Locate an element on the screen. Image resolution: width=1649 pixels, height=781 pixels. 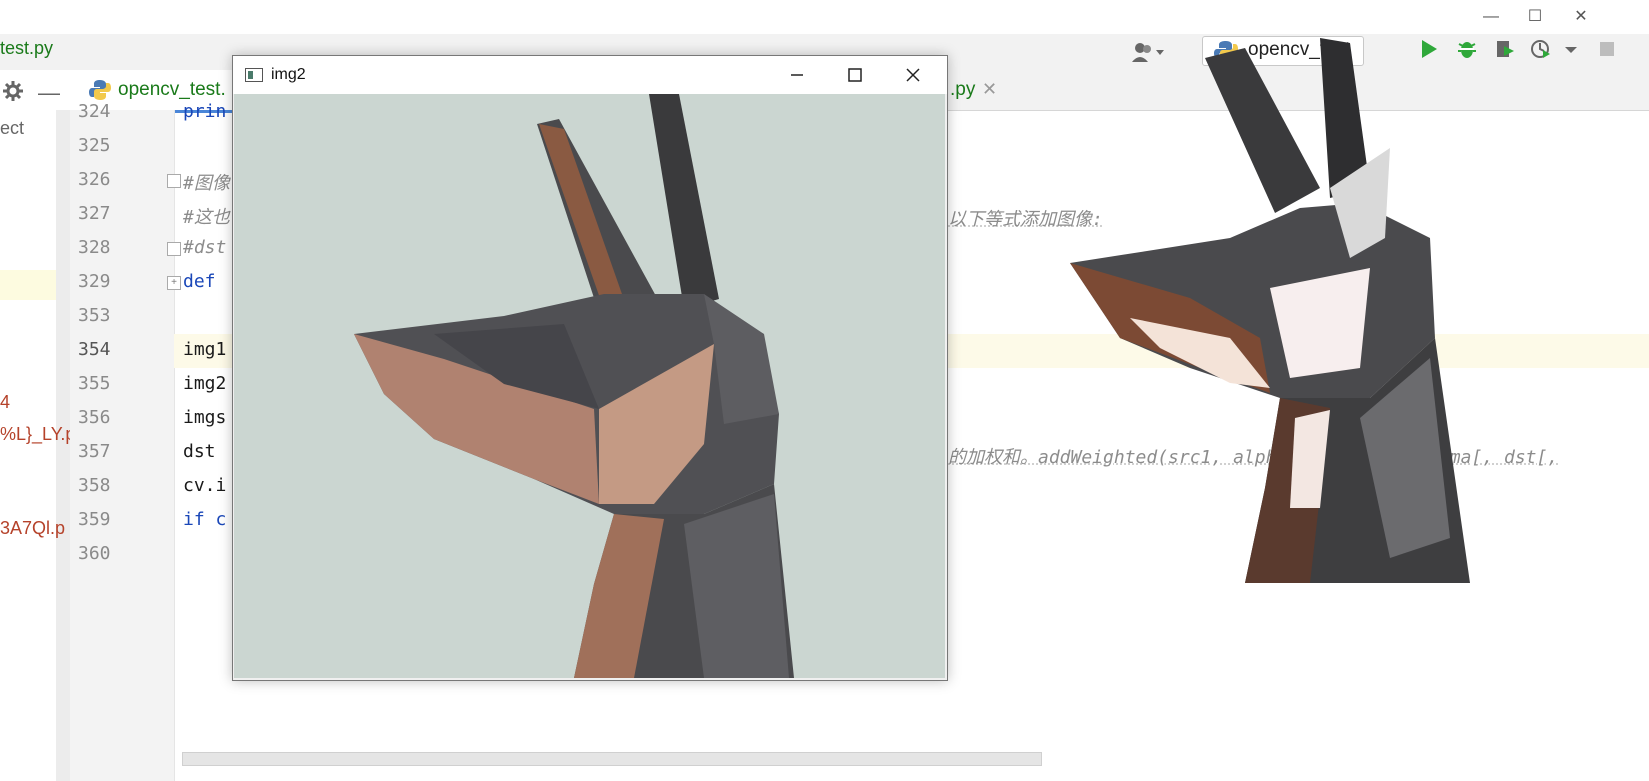
code-line: imgs is located at coordinates (204, 417).